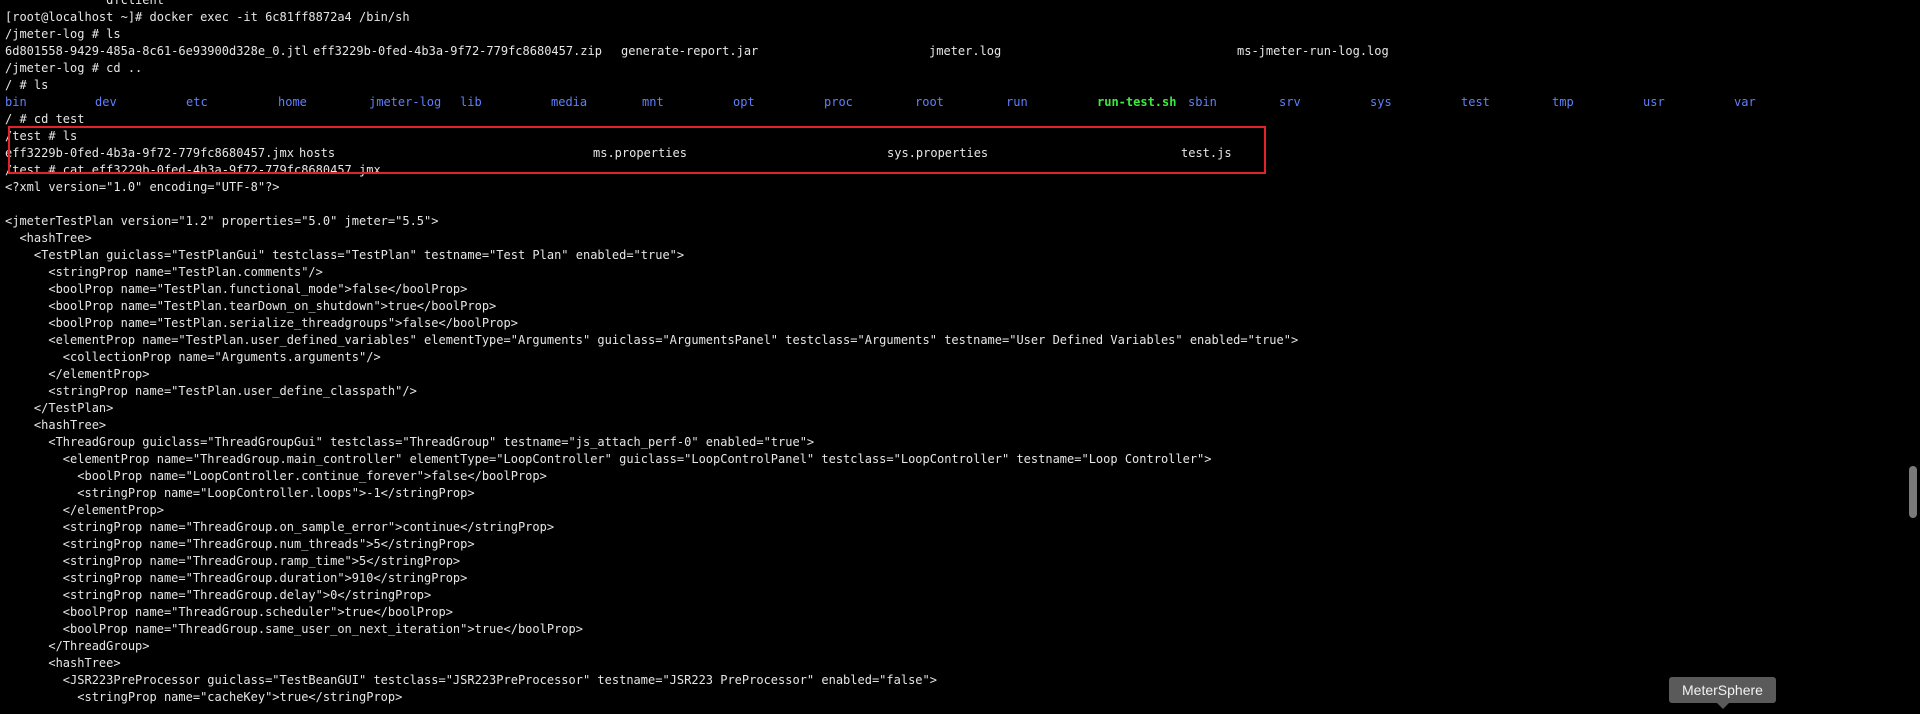 The height and width of the screenshot is (714, 1920). What do you see at coordinates (1313, 51) in the screenshot?
I see `listing-file: ms-jmeter-run-log.log` at bounding box center [1313, 51].